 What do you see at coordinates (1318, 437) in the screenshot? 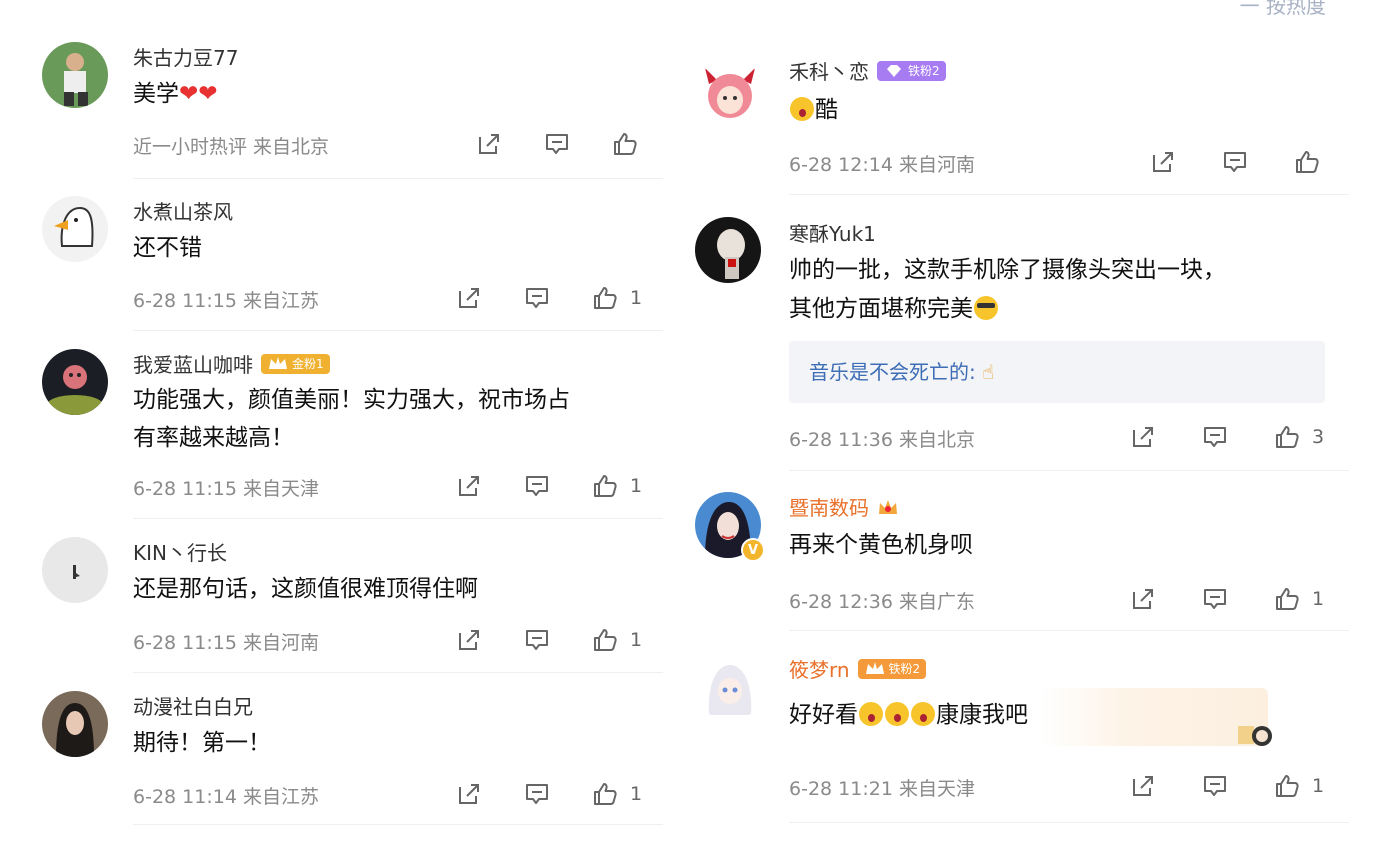
I see `like-count: 3` at bounding box center [1318, 437].